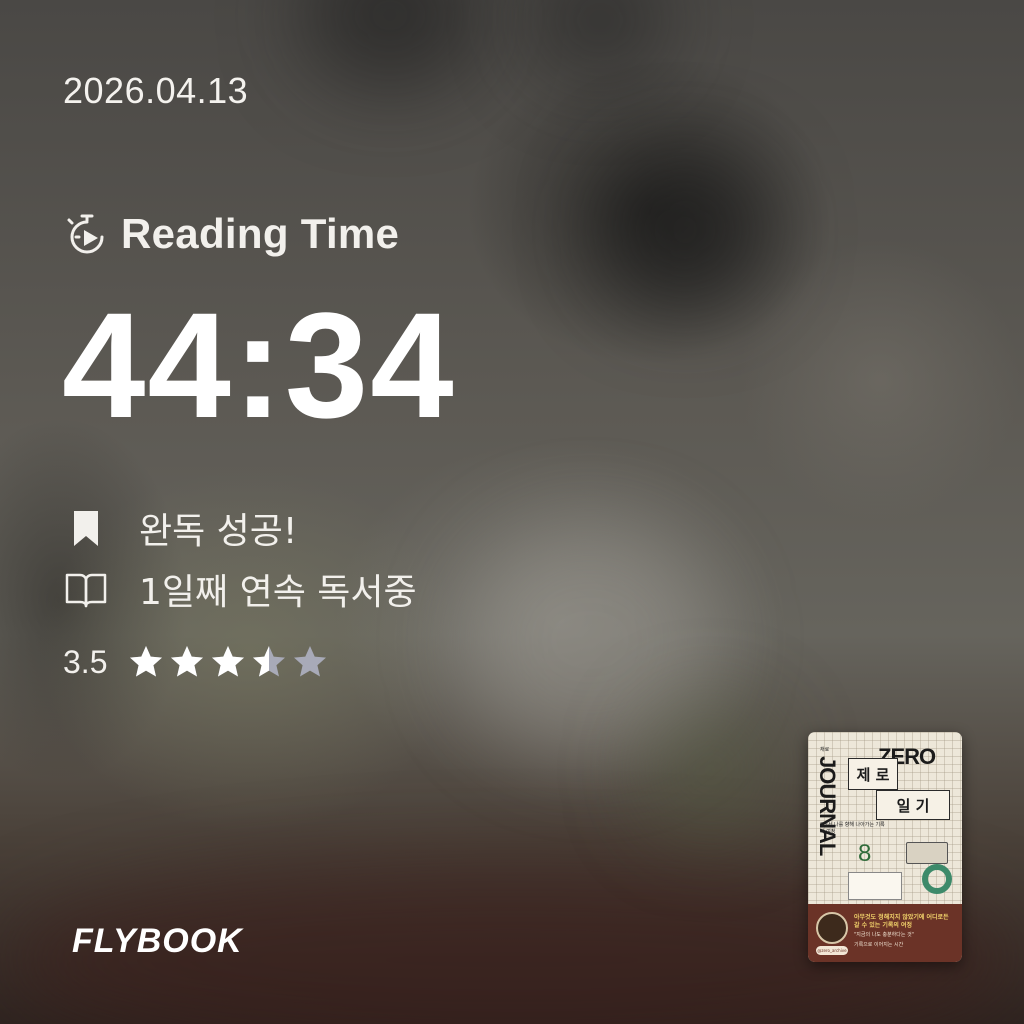 This screenshot has width=1024, height=1024. Describe the element at coordinates (852, 828) in the screenshot. I see `cover-subtitle: 0에서 나를 향해 나아가는 기록의 여정` at that location.